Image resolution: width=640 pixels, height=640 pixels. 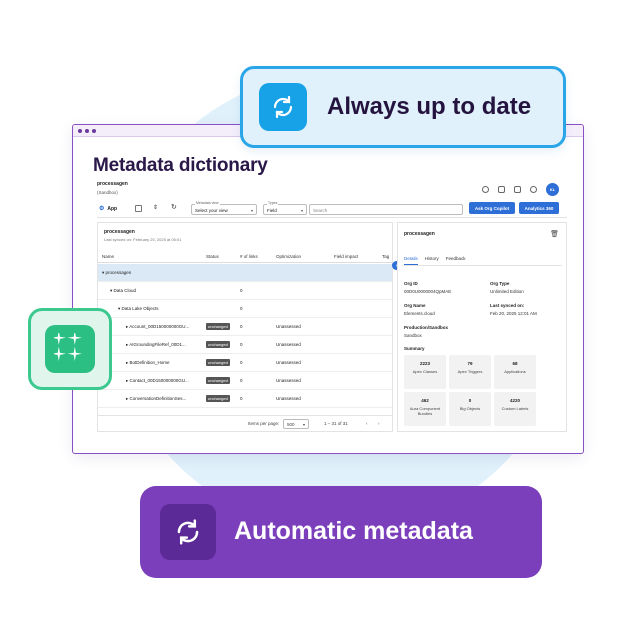 I want to click on refresh-icon: ↻, so click(x=174, y=207).